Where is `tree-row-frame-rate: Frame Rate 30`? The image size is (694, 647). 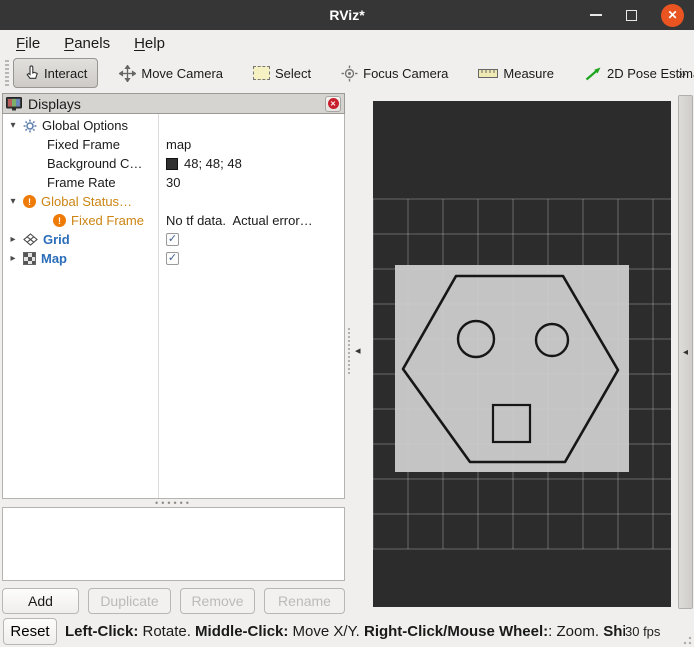
tree-row-frame-rate: Frame Rate 30 is located at coordinates (173, 182).